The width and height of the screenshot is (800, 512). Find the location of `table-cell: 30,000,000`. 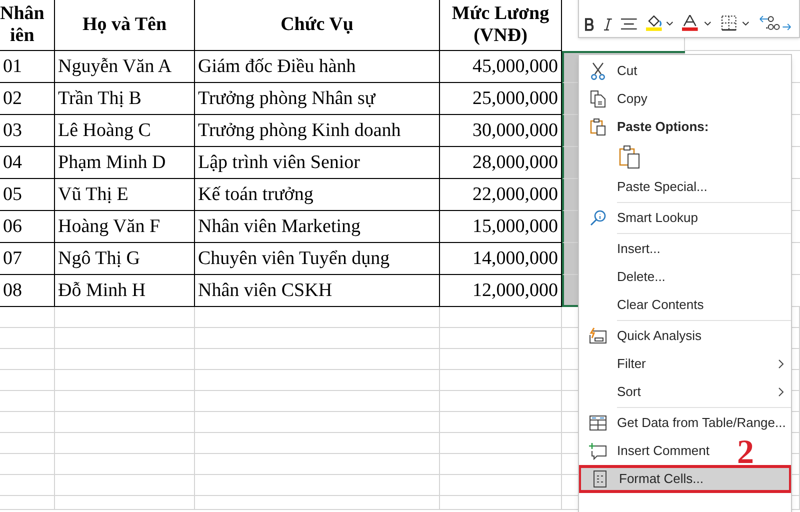

table-cell: 30,000,000 is located at coordinates (515, 131).